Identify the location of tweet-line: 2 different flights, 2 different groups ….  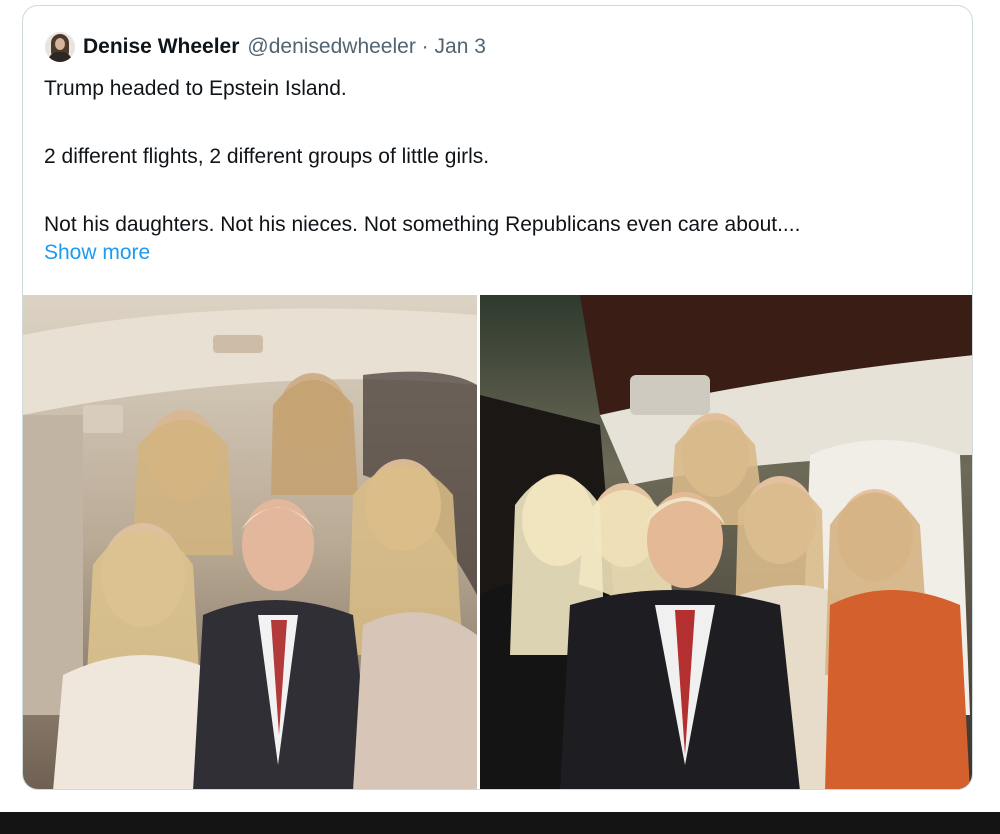
(267, 156).